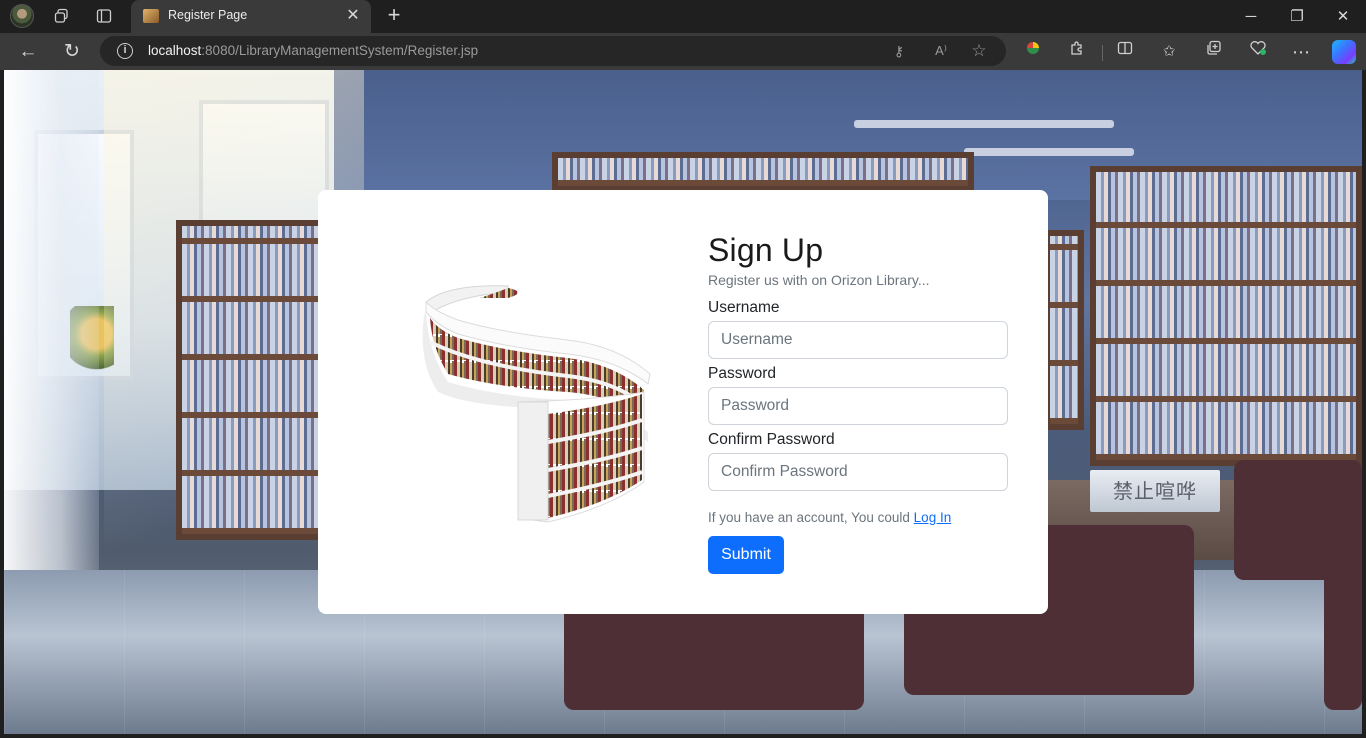 The height and width of the screenshot is (738, 1366). What do you see at coordinates (353, 16) in the screenshot?
I see `close-icon: ✕` at bounding box center [353, 16].